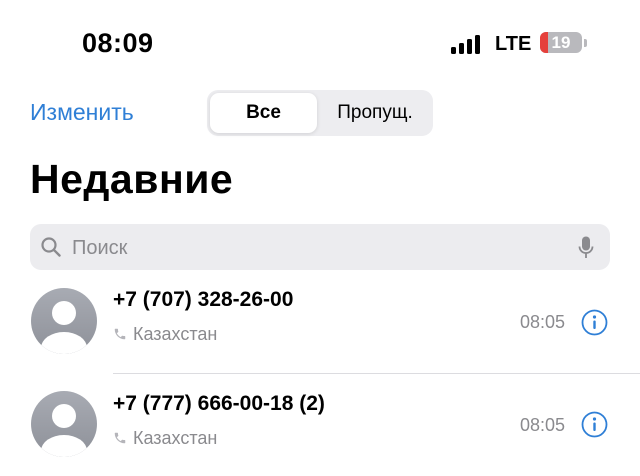 The height and width of the screenshot is (476, 640). Describe the element at coordinates (586, 248) in the screenshot. I see `mic-icon` at that location.